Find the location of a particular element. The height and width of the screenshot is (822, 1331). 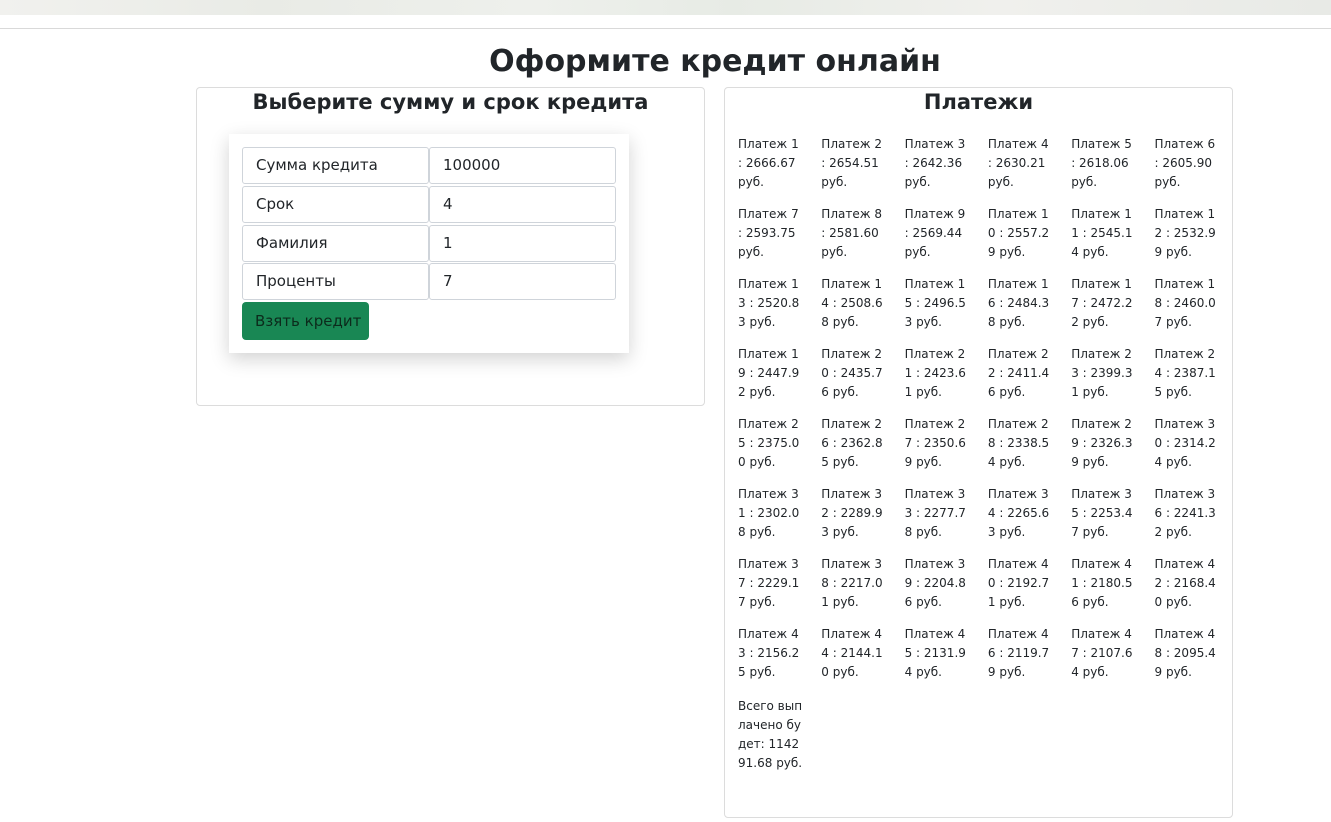

payment-item: Платеж 32 : 2289.93 руб. is located at coordinates (852, 513).